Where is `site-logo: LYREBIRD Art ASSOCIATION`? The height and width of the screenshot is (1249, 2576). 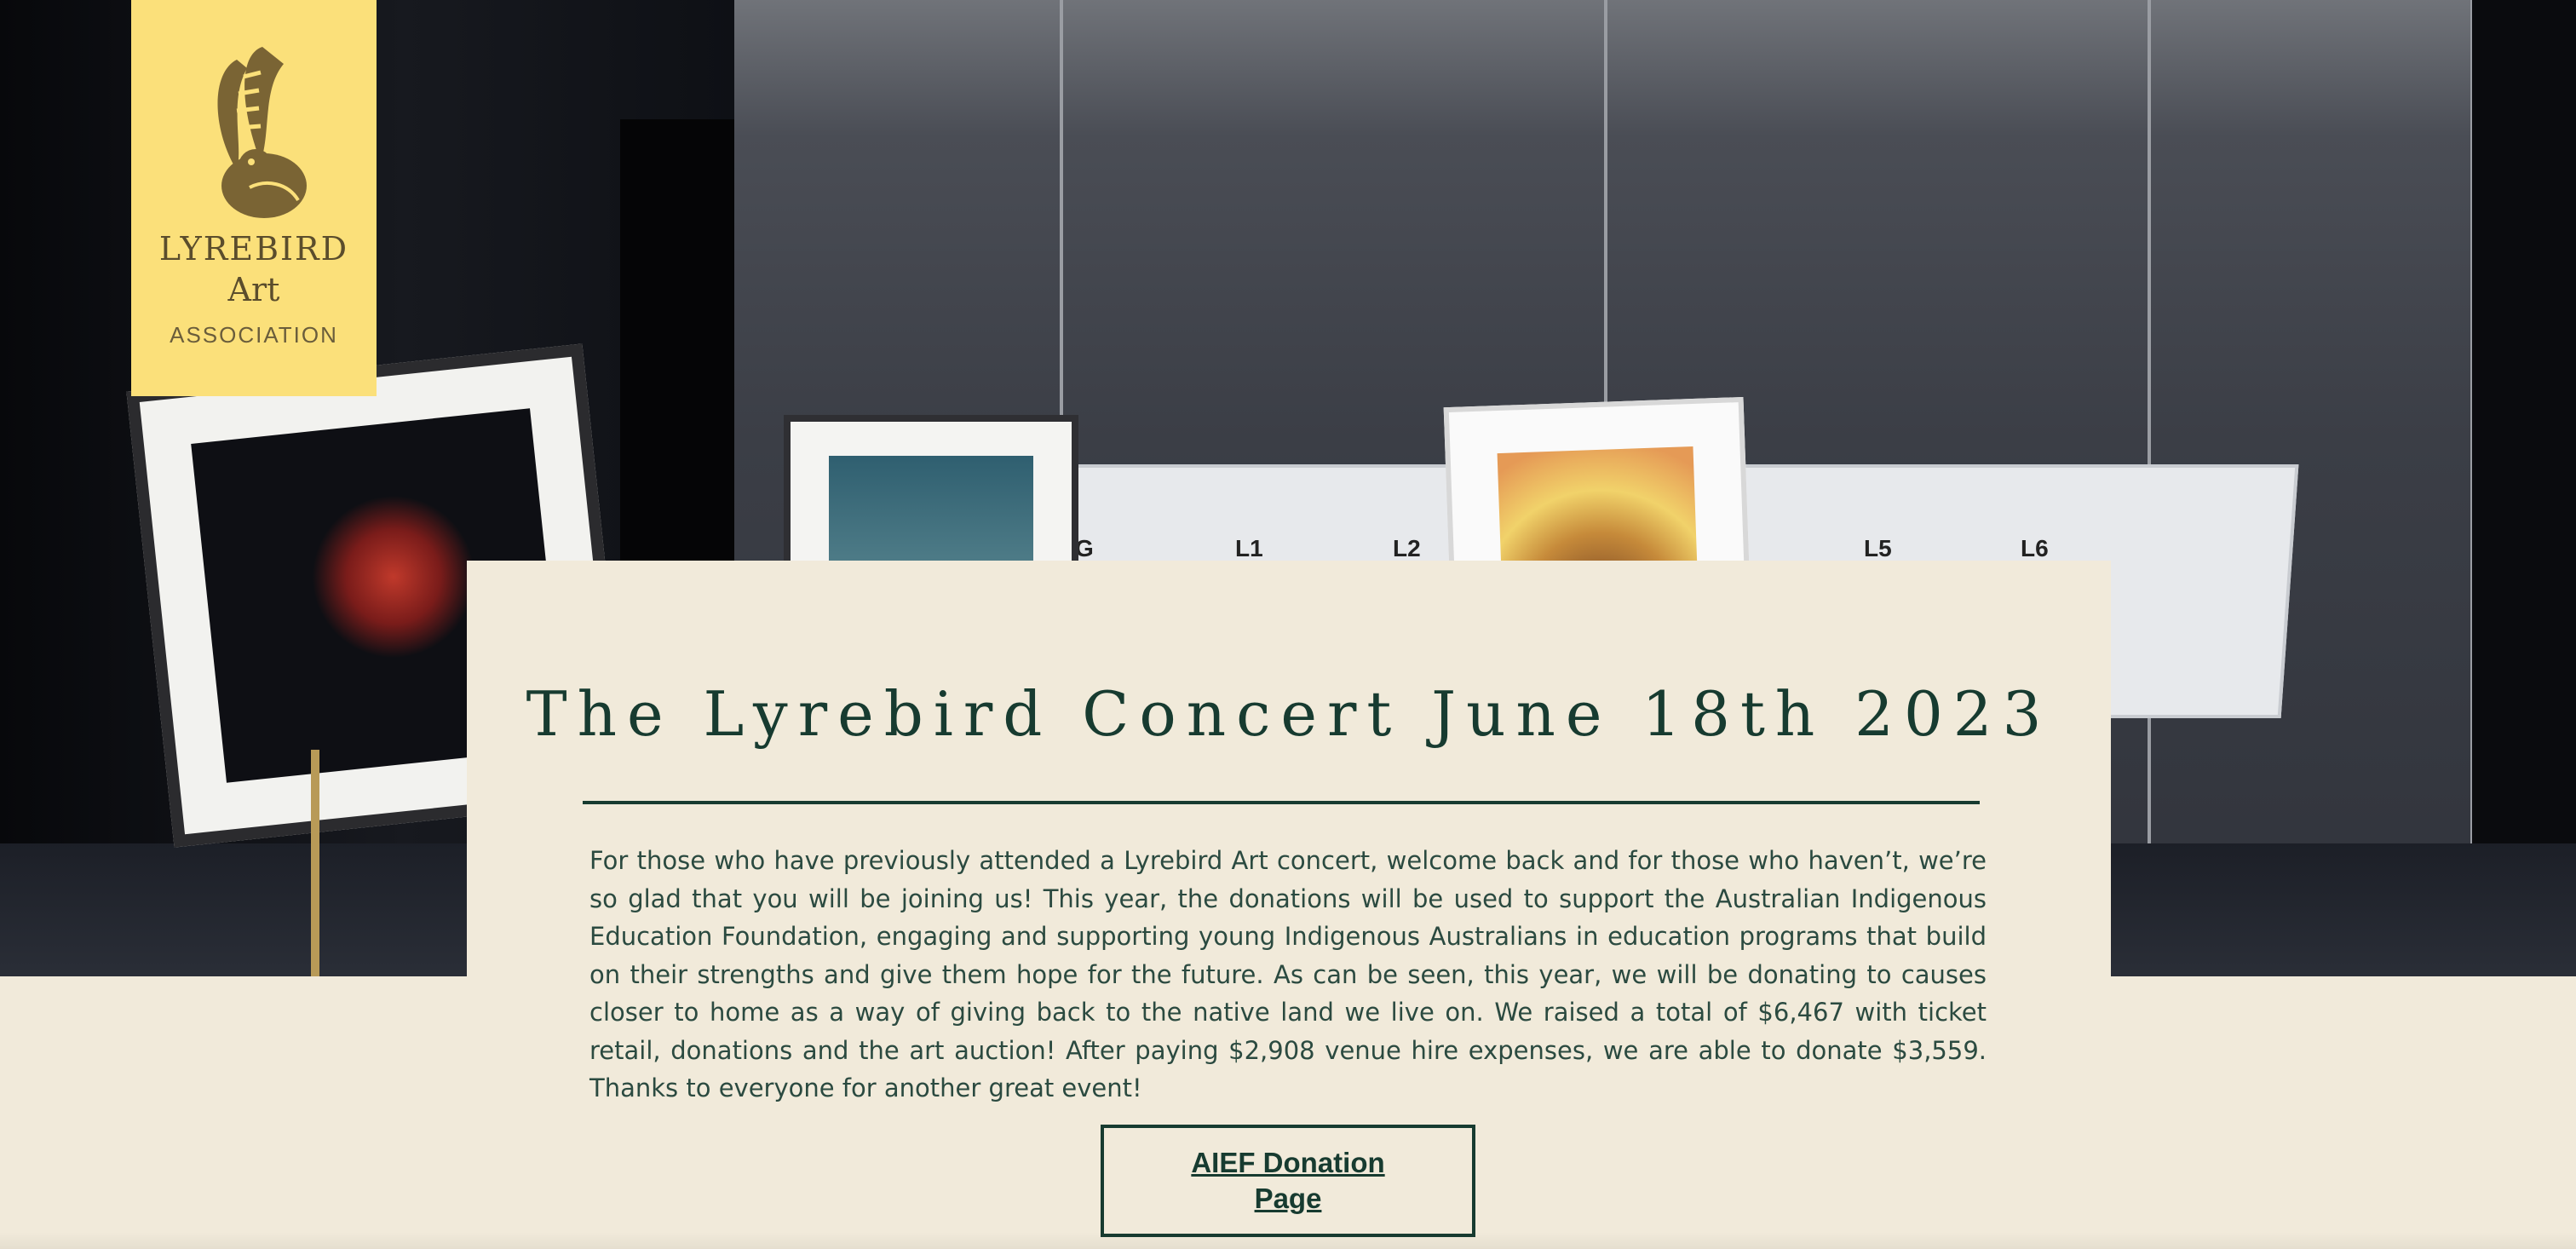
site-logo: LYREBIRD Art ASSOCIATION is located at coordinates (254, 198).